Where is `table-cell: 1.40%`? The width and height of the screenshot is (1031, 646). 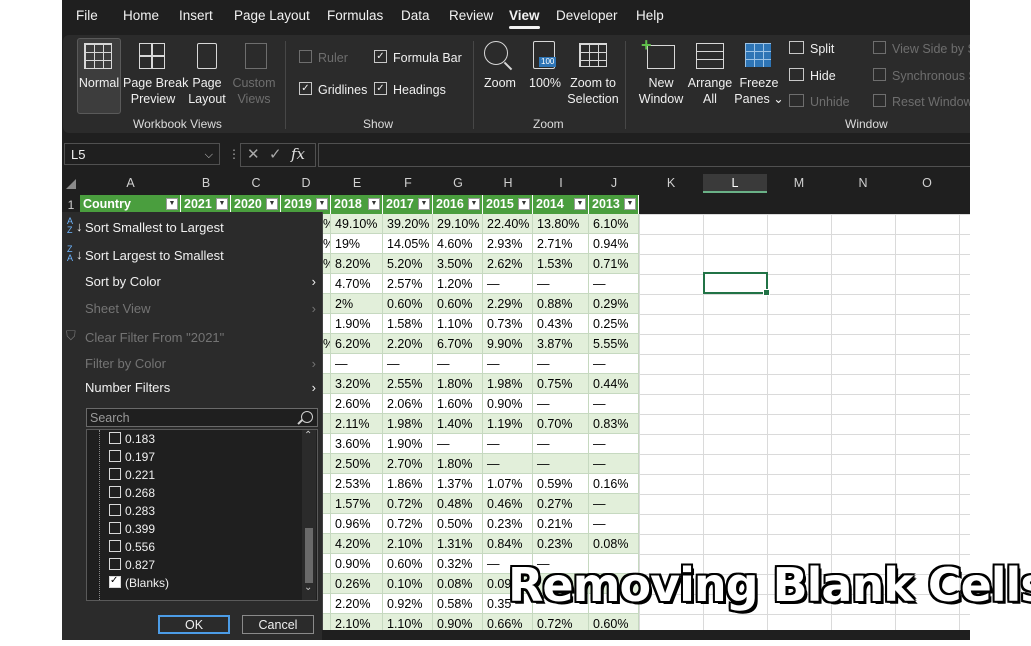 table-cell: 1.40% is located at coordinates (458, 424).